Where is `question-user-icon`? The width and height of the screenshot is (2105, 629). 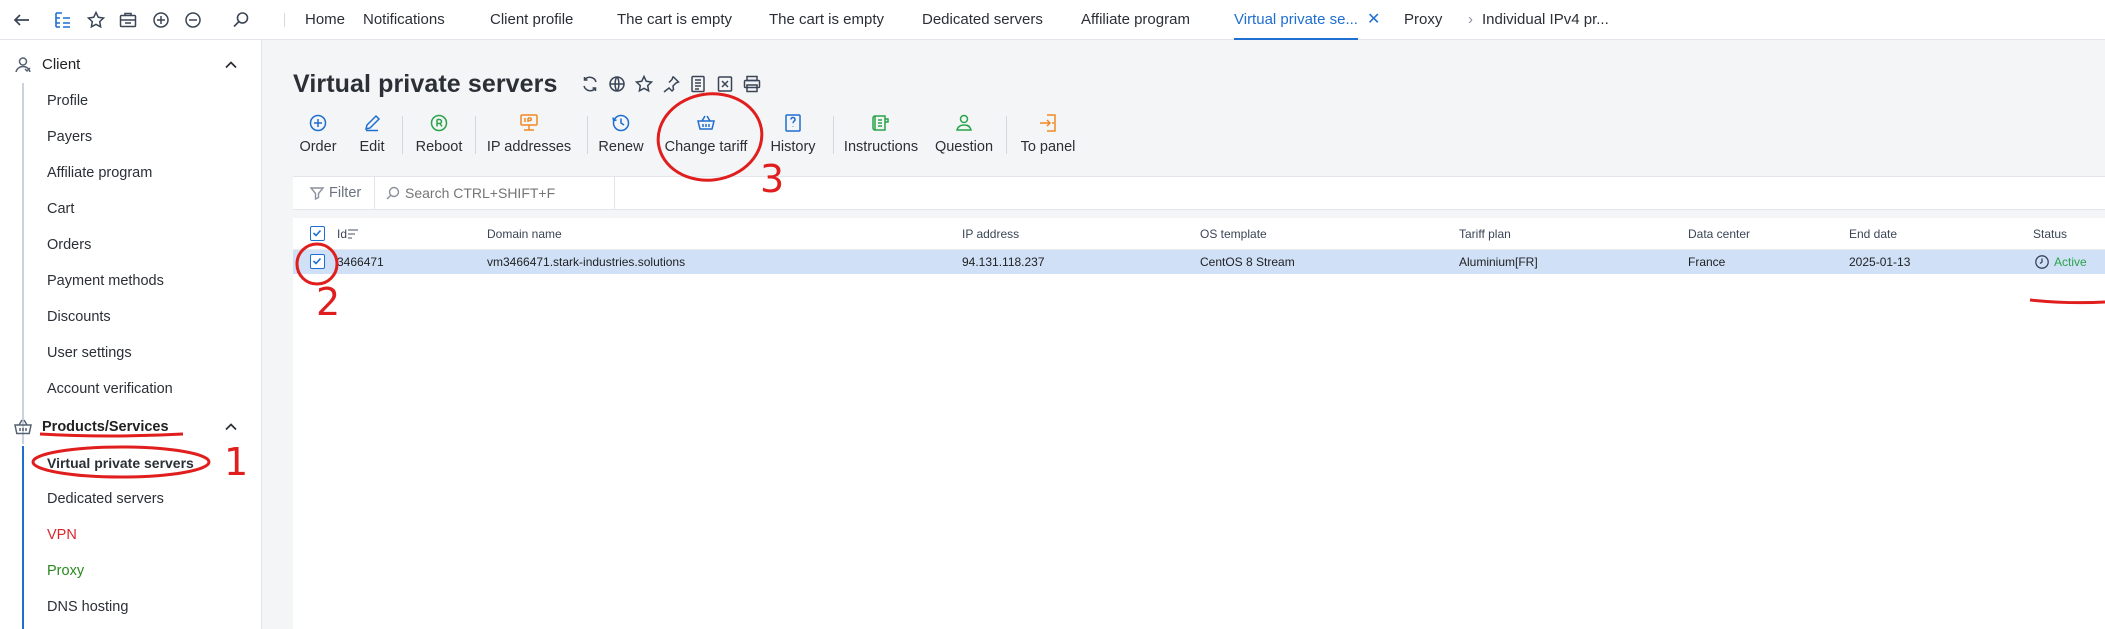
question-user-icon is located at coordinates (964, 122).